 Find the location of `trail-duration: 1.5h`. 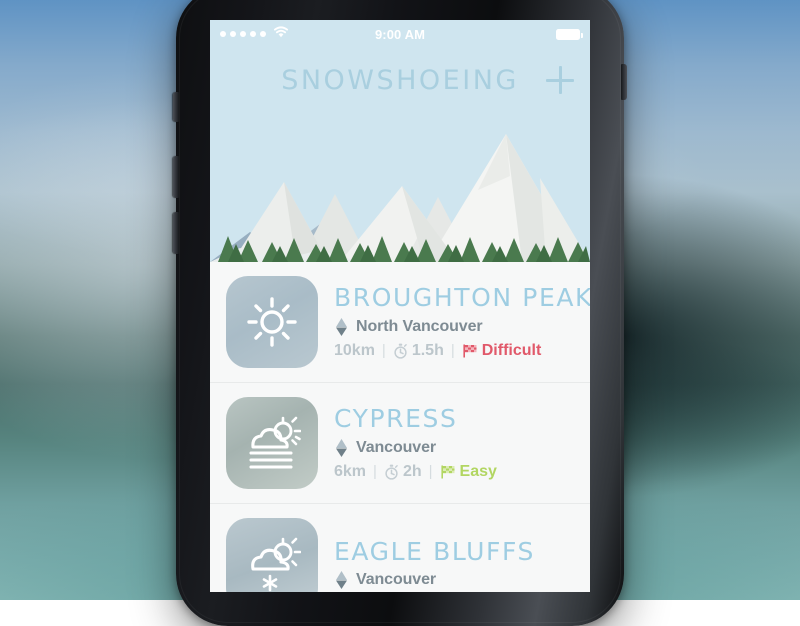

trail-duration: 1.5h is located at coordinates (428, 351).